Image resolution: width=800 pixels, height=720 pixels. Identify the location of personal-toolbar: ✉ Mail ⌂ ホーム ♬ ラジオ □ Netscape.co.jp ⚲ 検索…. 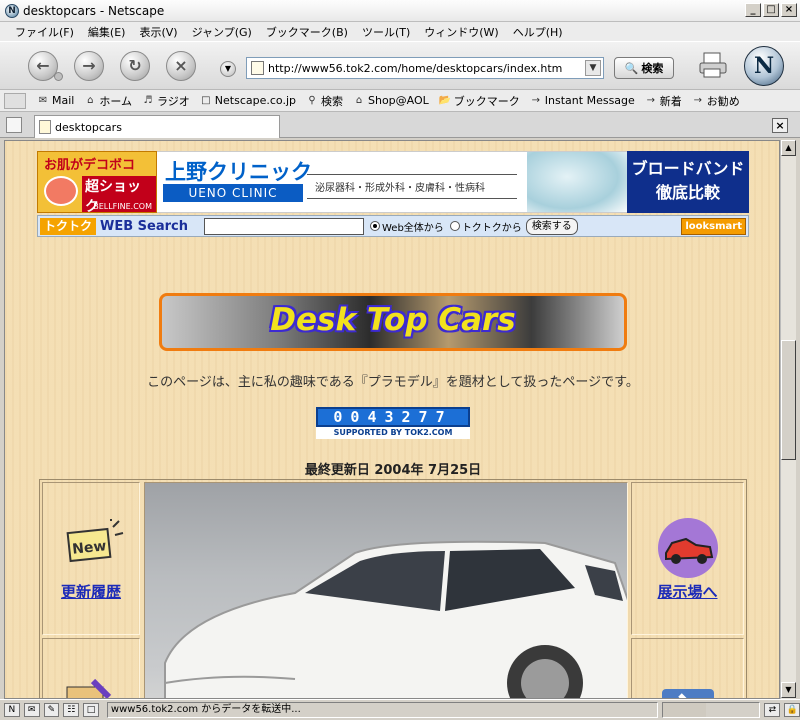
(400, 101).